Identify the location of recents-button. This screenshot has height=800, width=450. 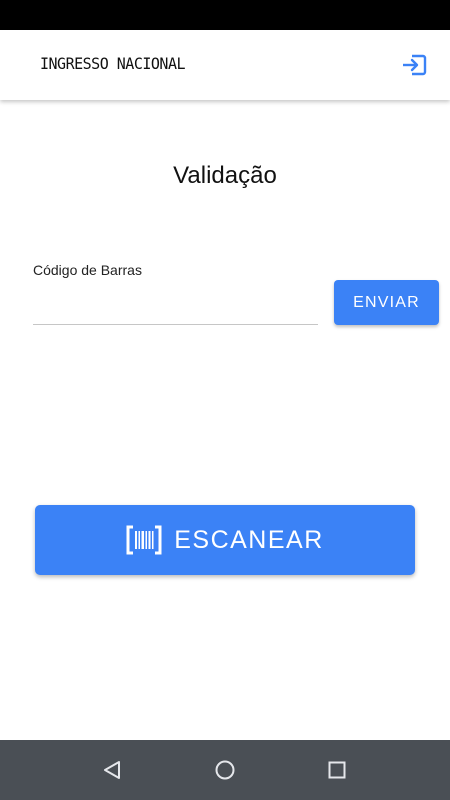
(337, 770).